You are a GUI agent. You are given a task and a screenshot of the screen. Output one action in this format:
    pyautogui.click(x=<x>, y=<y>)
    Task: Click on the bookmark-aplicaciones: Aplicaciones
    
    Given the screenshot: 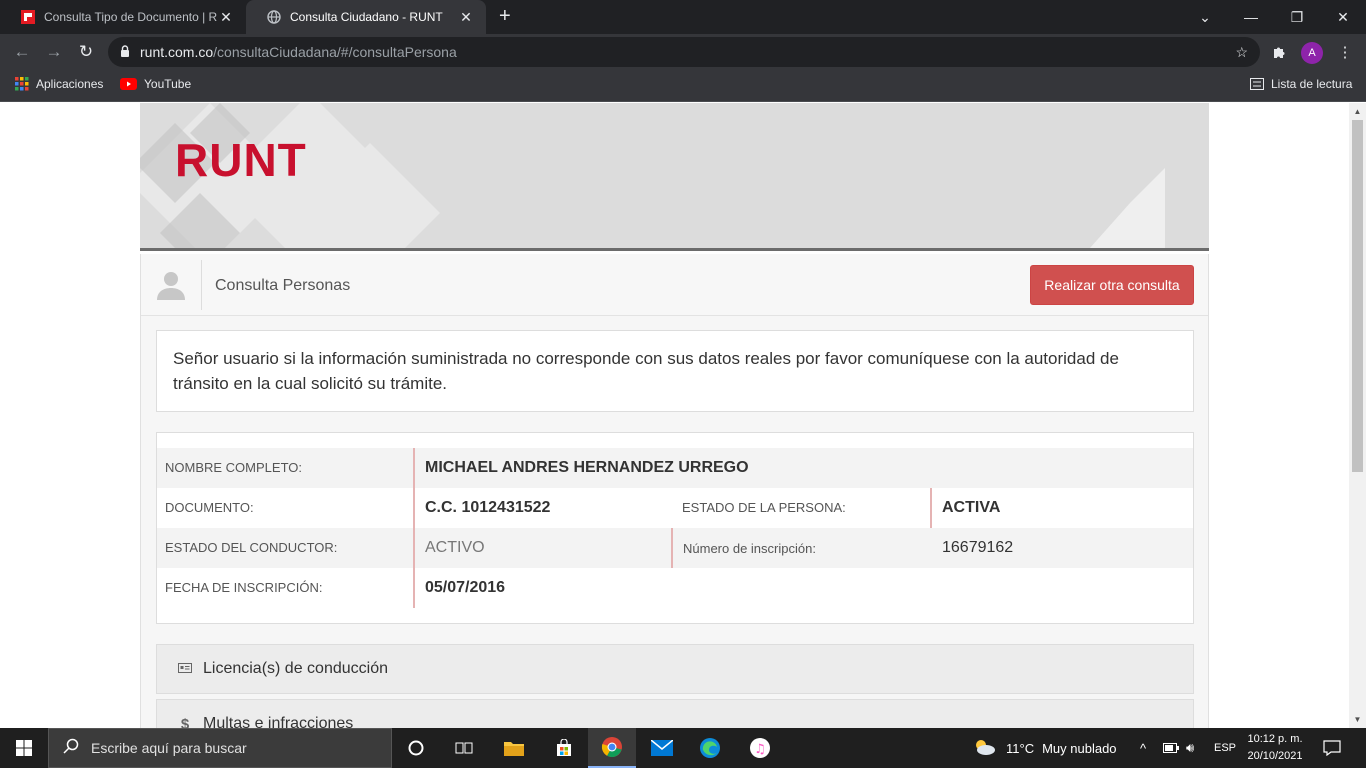 What is the action you would take?
    pyautogui.click(x=59, y=84)
    